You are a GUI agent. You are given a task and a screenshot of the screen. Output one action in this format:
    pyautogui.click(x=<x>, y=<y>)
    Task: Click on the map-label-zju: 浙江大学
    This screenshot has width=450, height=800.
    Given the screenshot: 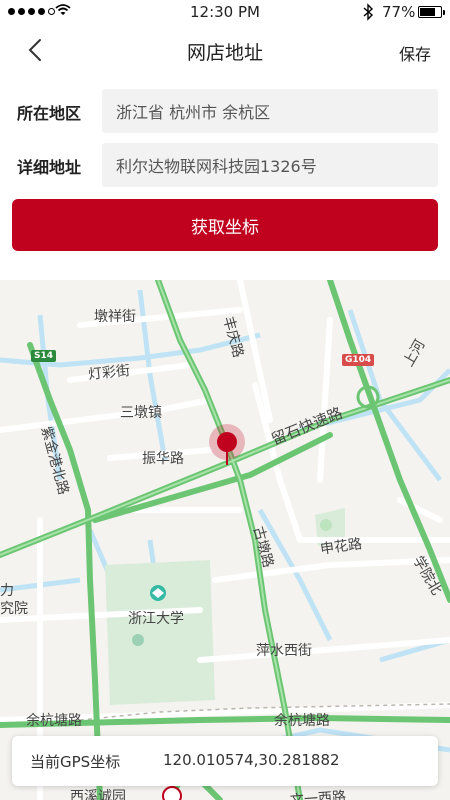 What is the action you would take?
    pyautogui.click(x=156, y=619)
    